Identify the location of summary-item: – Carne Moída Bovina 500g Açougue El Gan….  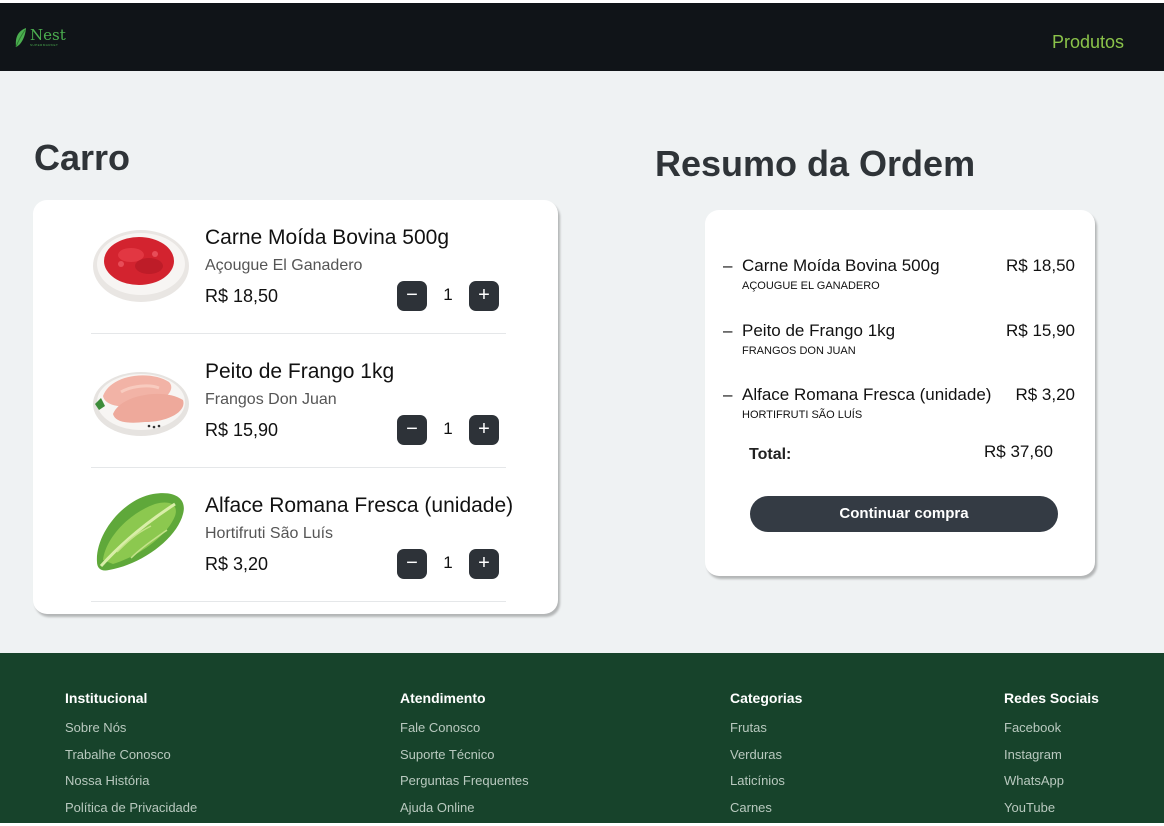
(899, 274).